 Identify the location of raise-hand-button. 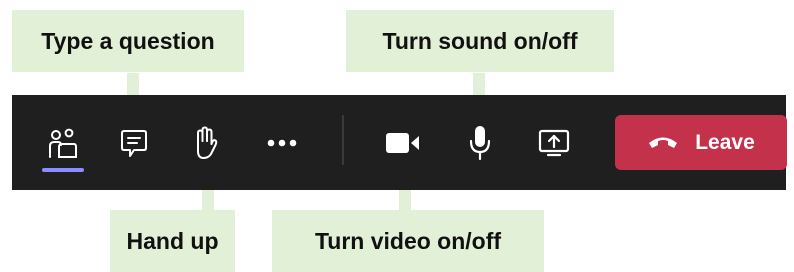
(205, 142).